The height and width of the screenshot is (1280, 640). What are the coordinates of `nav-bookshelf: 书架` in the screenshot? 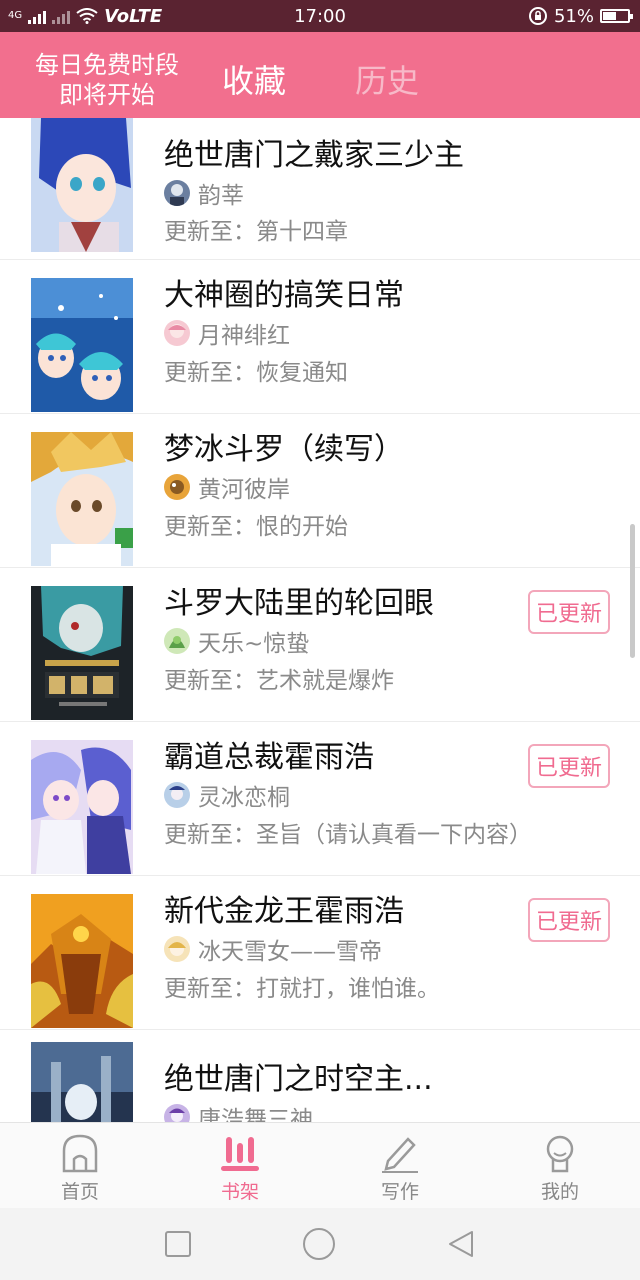 It's located at (240, 1165).